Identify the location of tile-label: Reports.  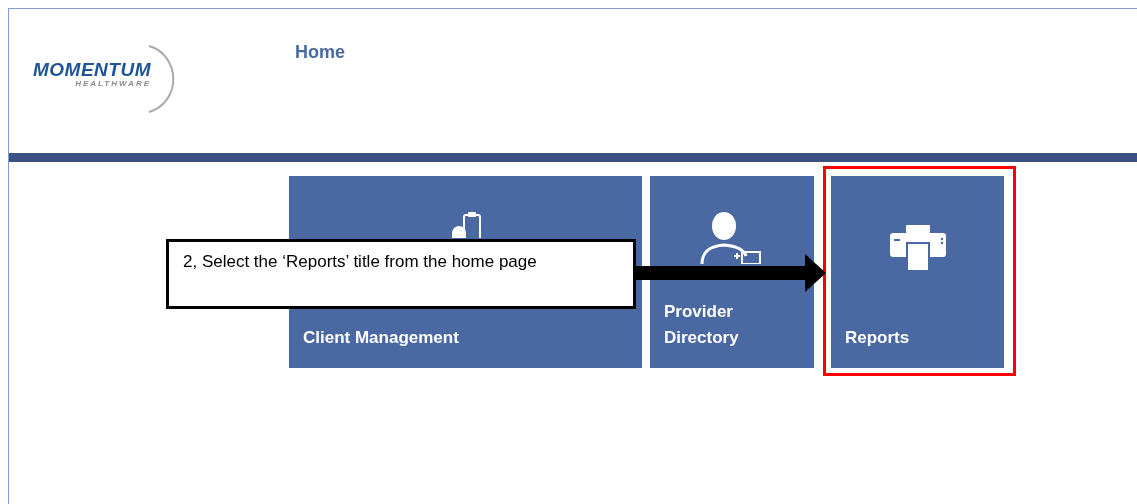
(878, 338).